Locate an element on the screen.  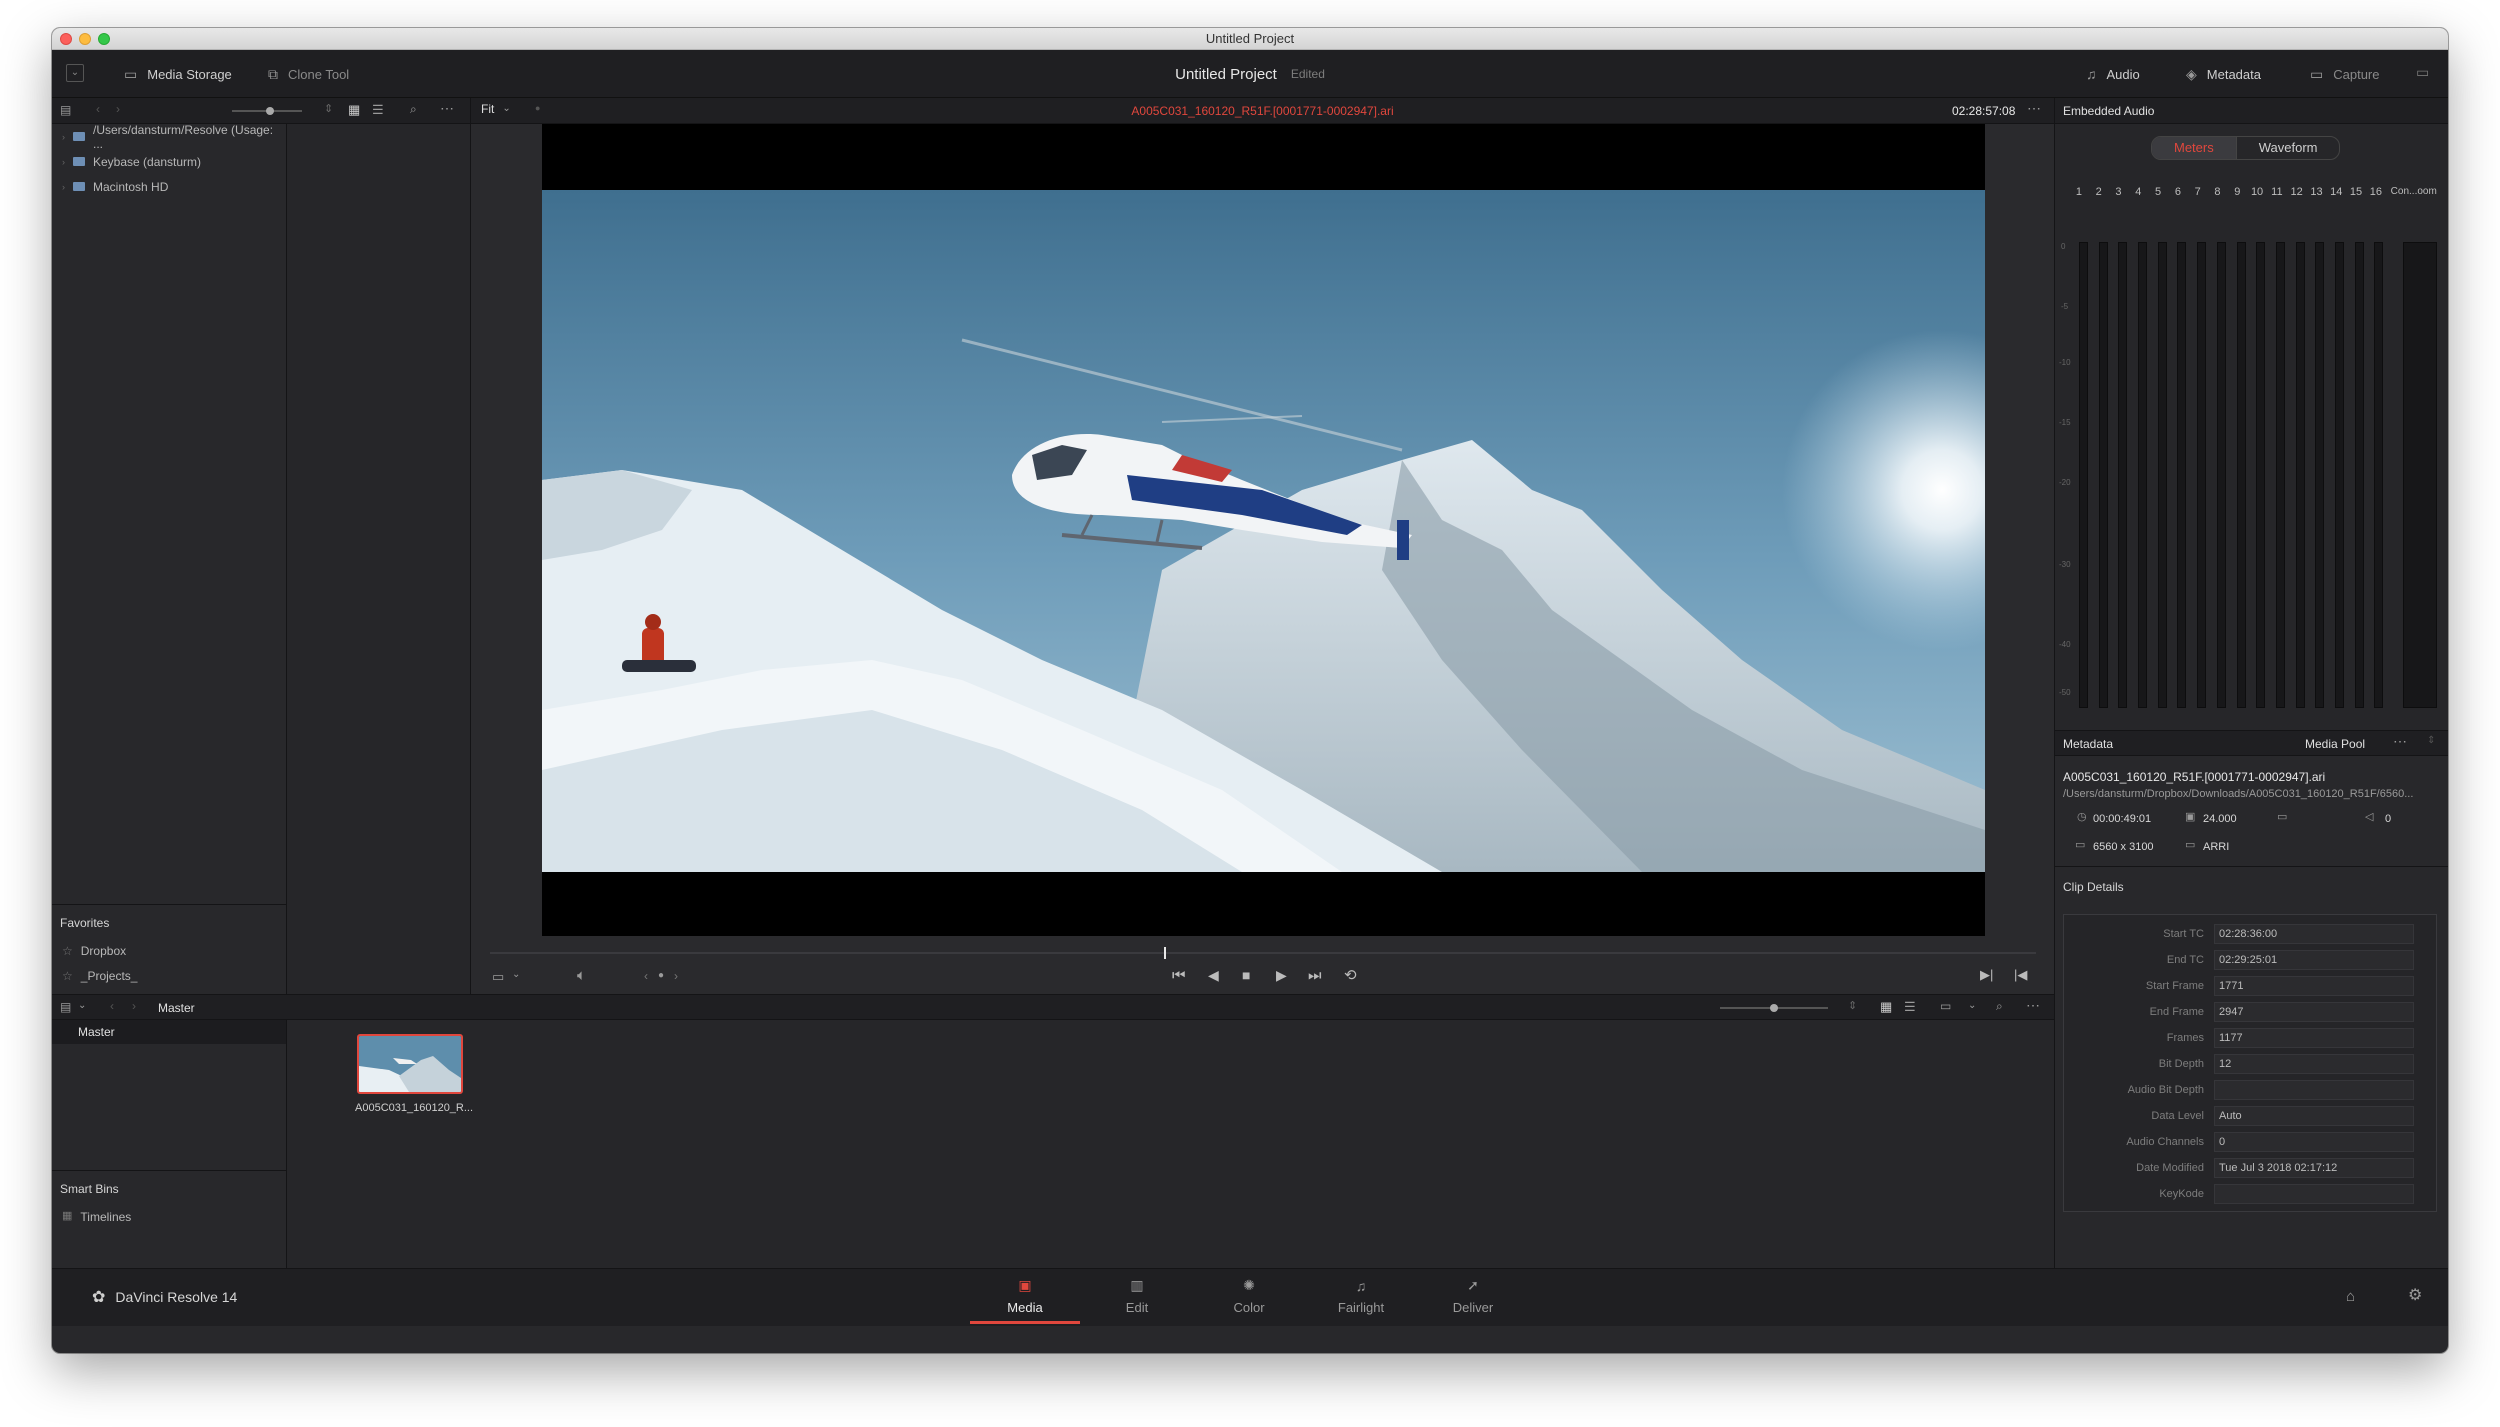
minimize-window-button is located at coordinates (85, 39).